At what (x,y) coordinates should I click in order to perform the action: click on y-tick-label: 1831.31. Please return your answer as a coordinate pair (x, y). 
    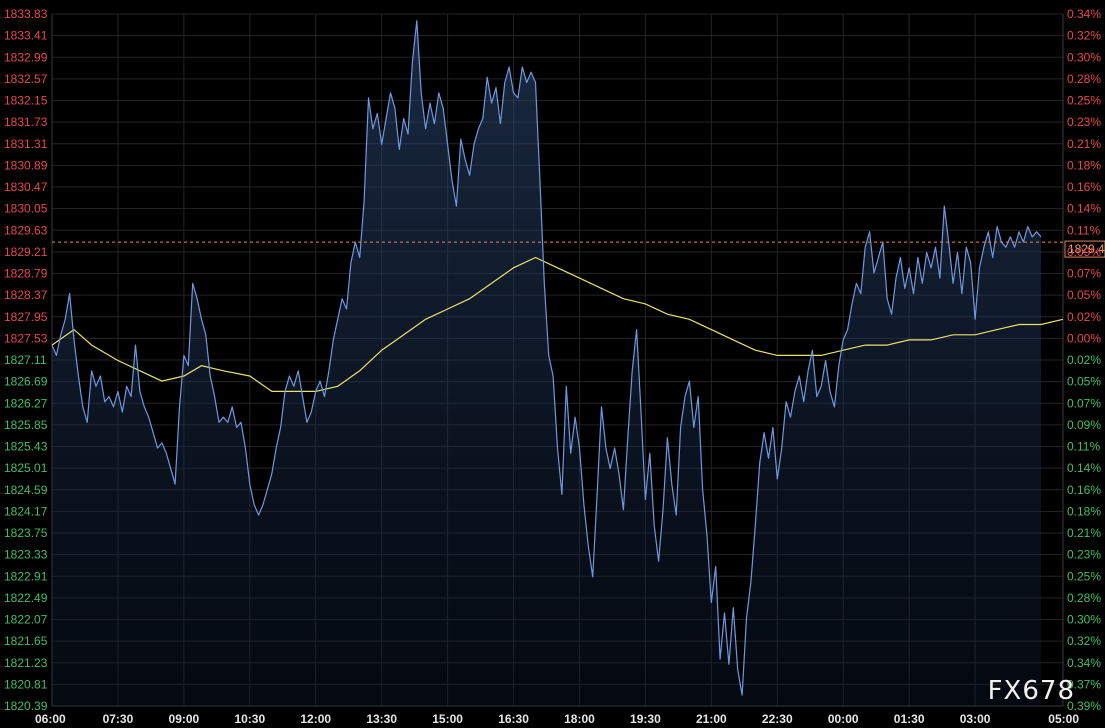
    Looking at the image, I should click on (26, 144).